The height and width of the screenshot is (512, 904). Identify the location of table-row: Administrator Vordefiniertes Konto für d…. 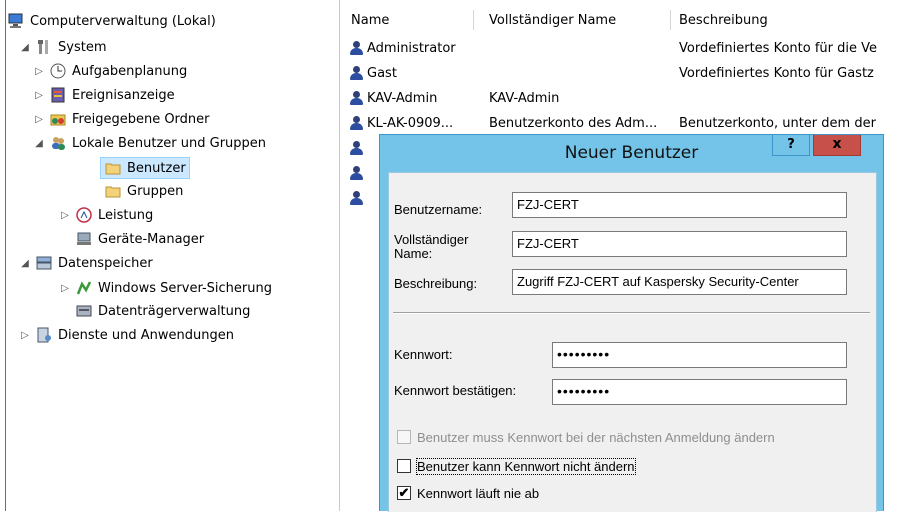
(625, 48).